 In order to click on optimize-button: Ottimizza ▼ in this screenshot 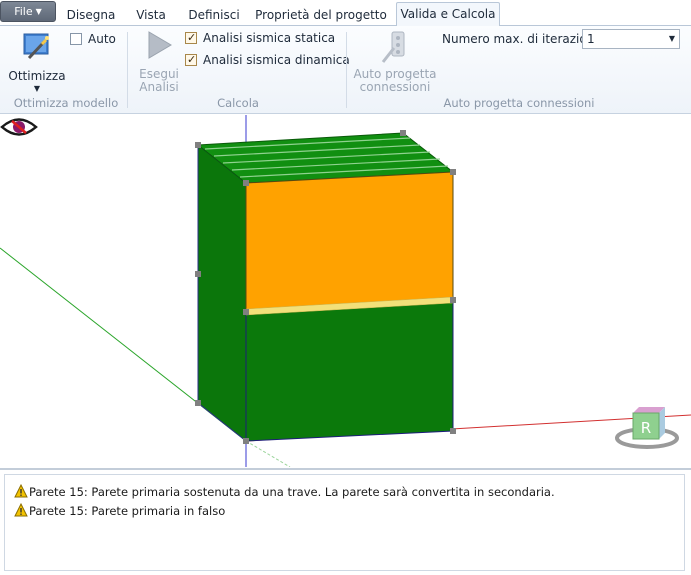, I will do `click(37, 61)`.